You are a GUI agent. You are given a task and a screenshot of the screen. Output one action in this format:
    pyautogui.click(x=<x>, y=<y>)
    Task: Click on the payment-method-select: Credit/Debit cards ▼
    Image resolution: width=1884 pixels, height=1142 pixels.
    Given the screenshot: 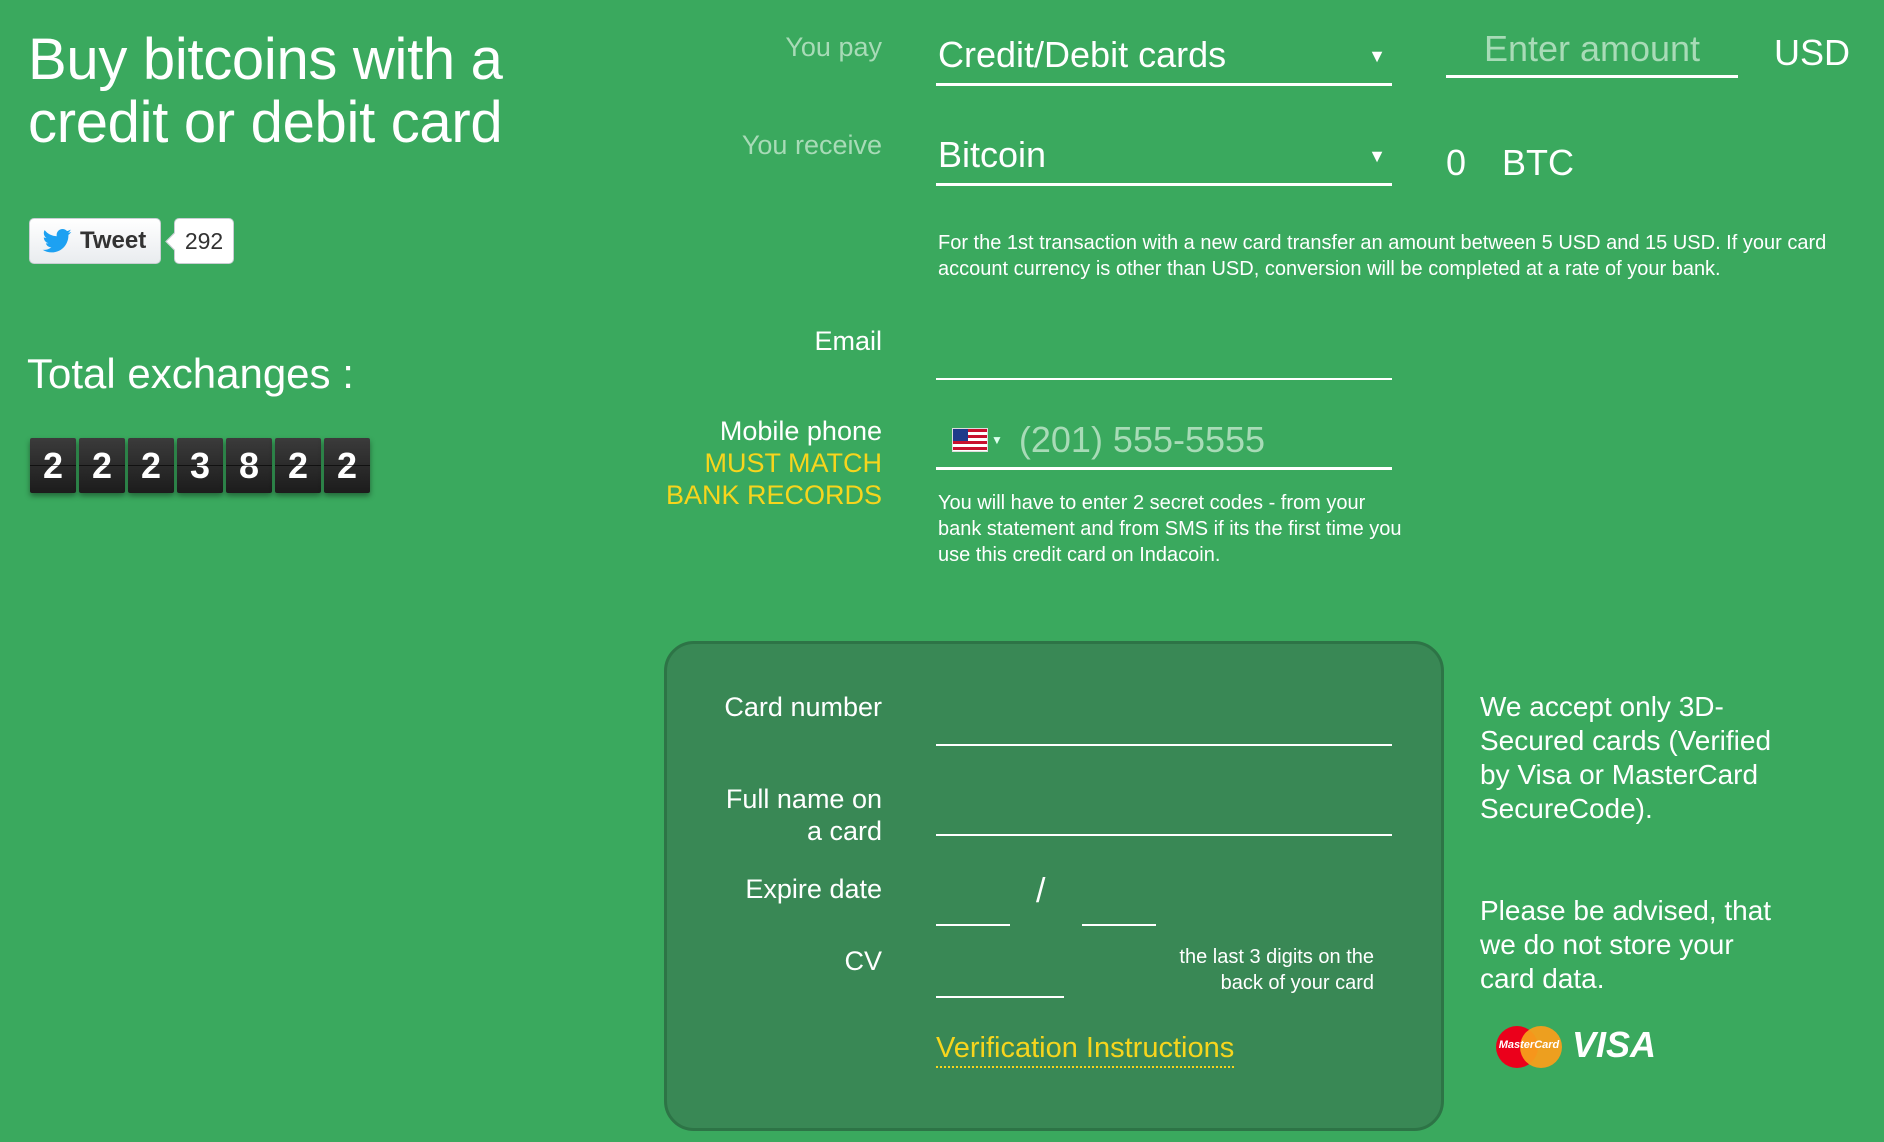 What is the action you would take?
    pyautogui.click(x=1164, y=58)
    